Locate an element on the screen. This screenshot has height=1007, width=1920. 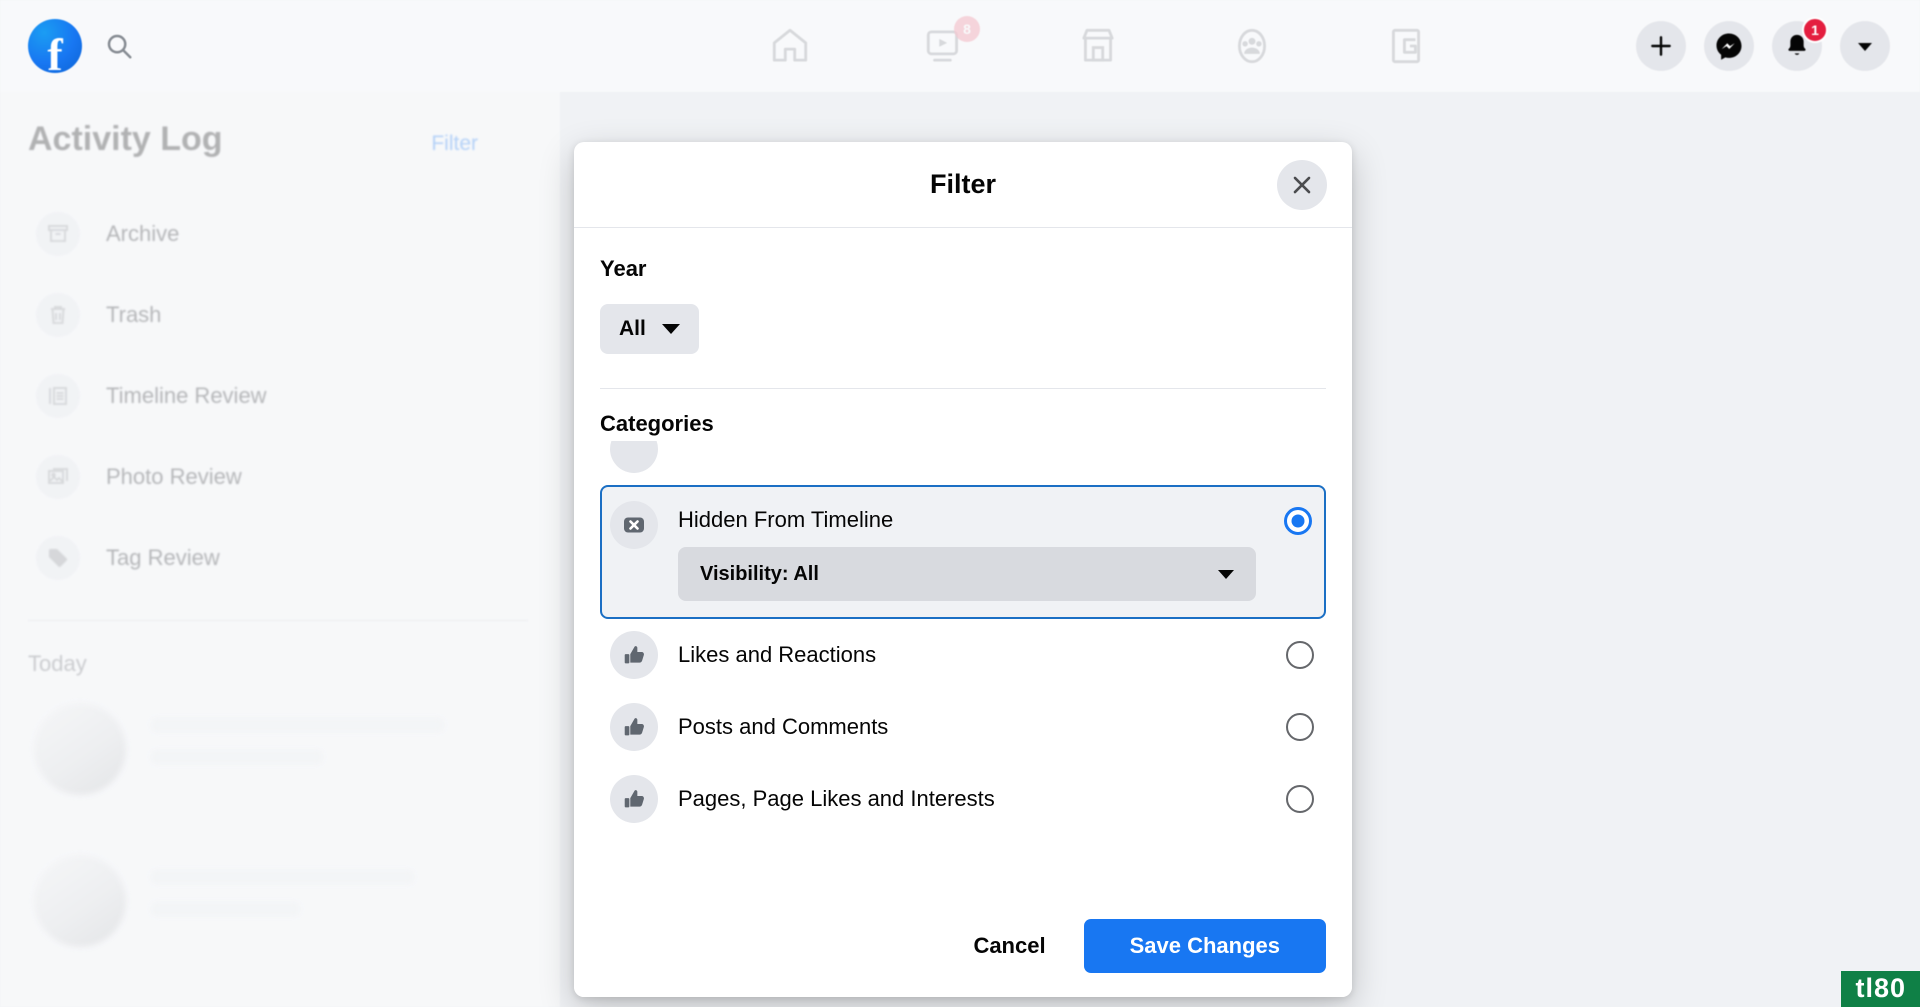
watermark: tl80 is located at coordinates (1880, 989).